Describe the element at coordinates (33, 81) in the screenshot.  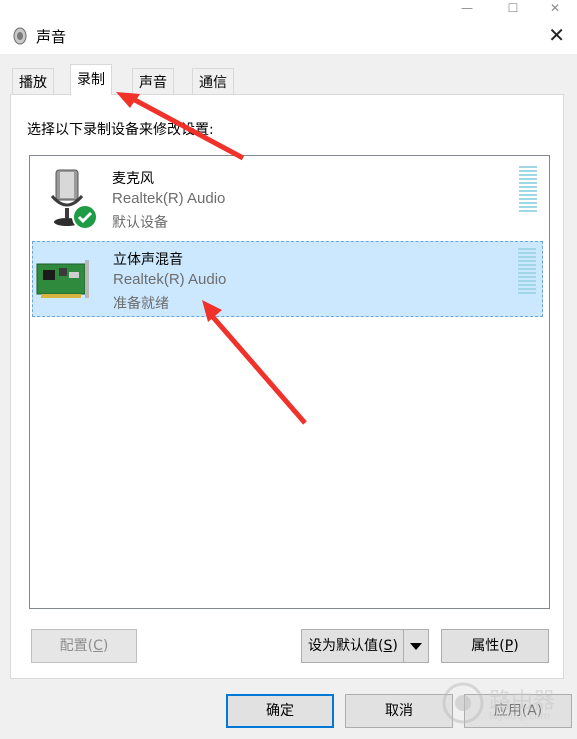
I see `tab-playback: 播放` at that location.